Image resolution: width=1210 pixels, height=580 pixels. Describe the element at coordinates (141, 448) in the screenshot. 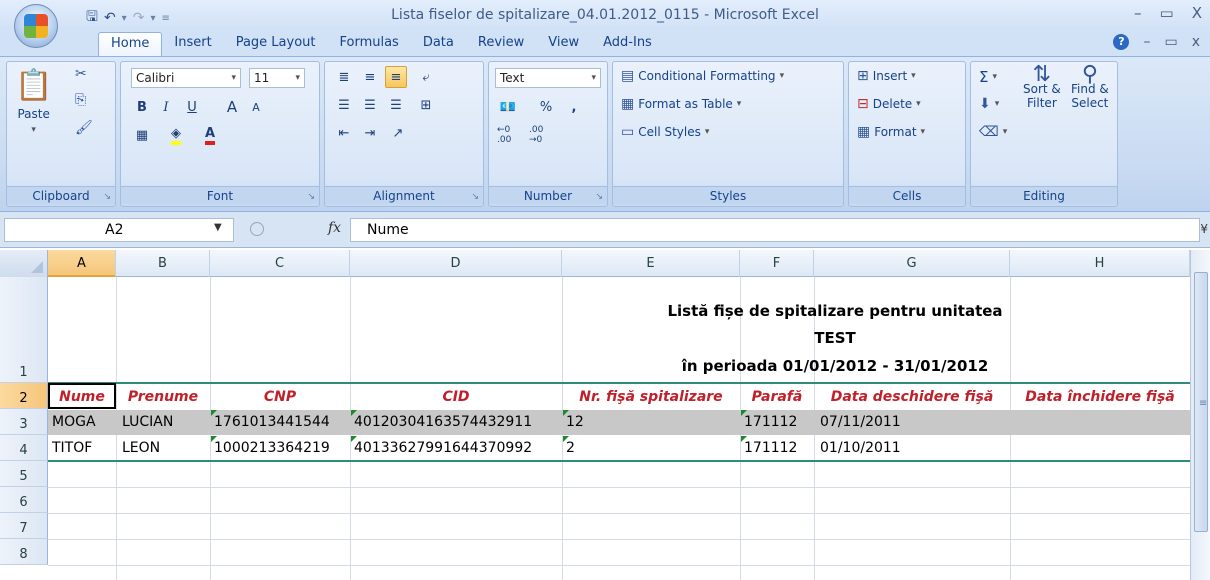

I see `cell-prenume: LEON` at that location.